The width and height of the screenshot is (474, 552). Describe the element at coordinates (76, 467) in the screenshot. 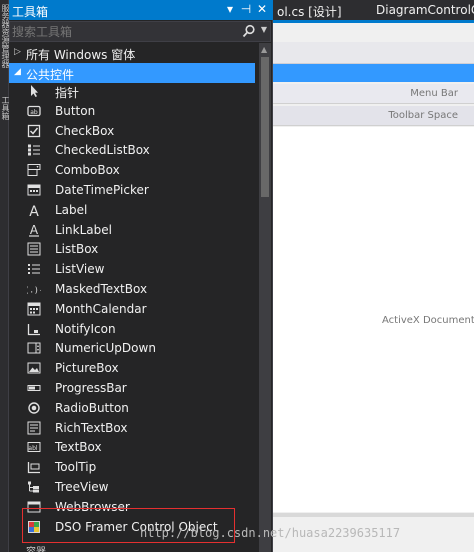

I see `tool-label: ToolTip` at that location.